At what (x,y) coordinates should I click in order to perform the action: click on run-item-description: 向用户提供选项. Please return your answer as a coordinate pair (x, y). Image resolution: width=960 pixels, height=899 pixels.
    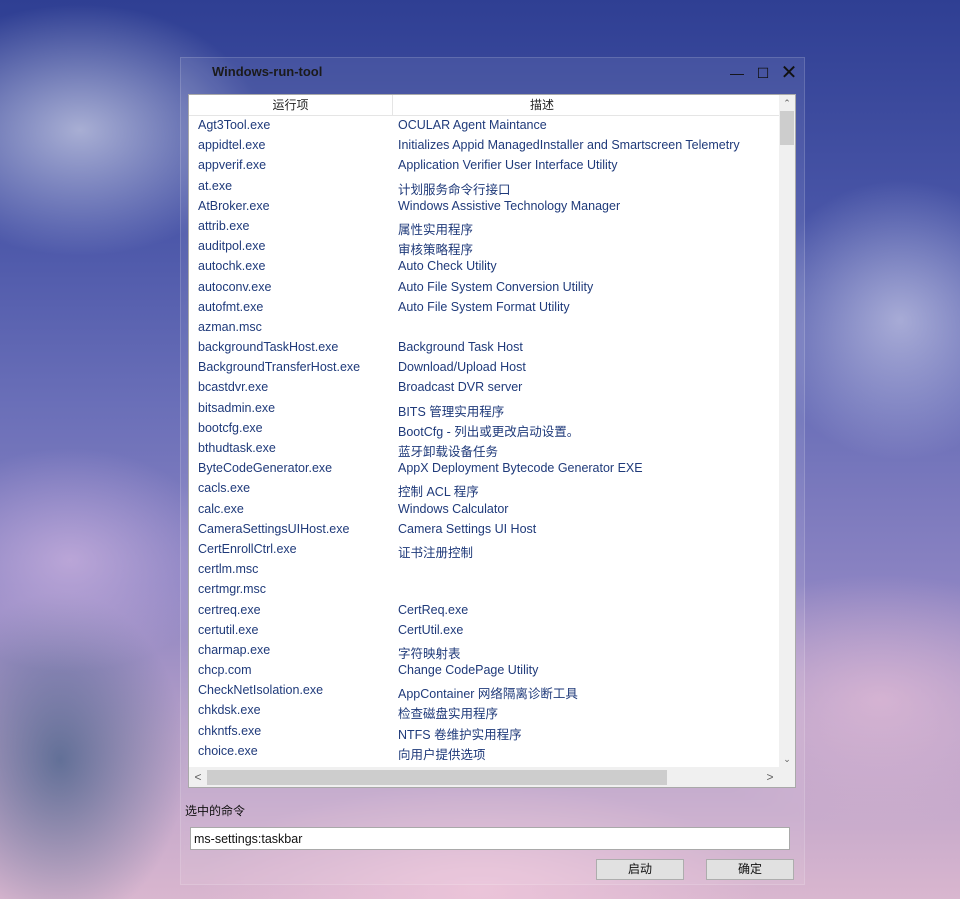
    Looking at the image, I should click on (442, 754).